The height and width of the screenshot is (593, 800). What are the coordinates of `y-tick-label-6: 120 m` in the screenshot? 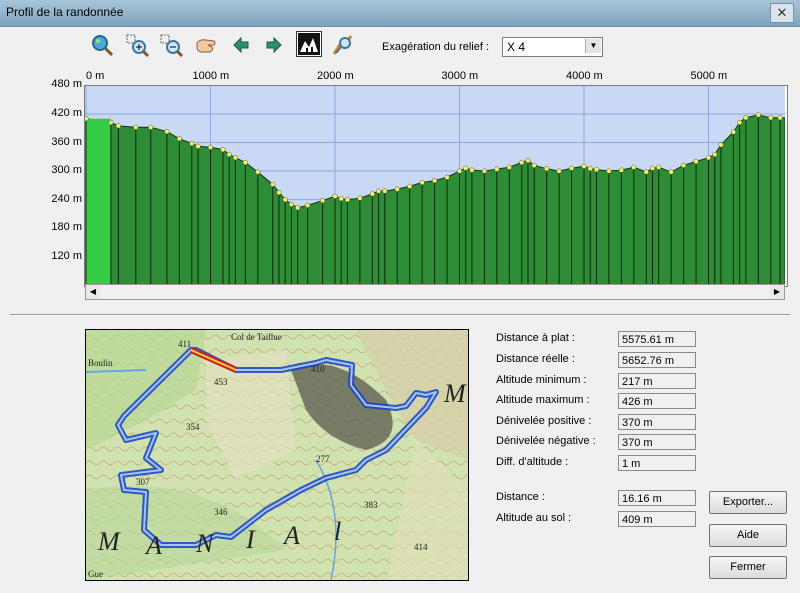 It's located at (66, 255).